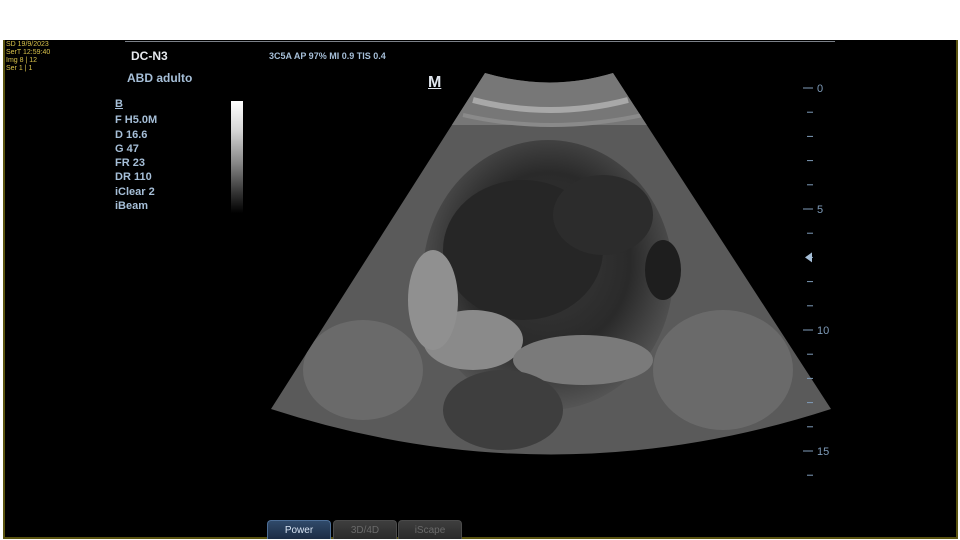  Describe the element at coordinates (480, 41) in the screenshot. I see `header-divider` at that location.